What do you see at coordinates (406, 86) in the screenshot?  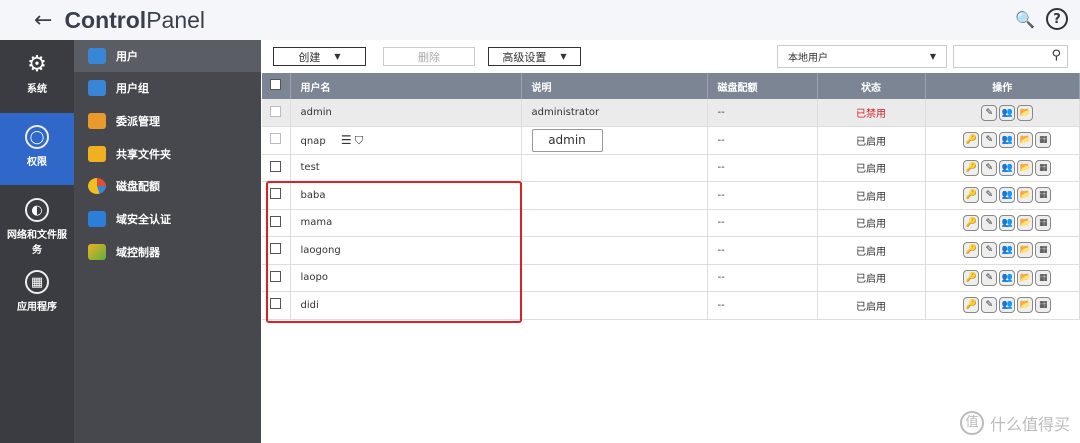 I see `col-username: 用户名` at bounding box center [406, 86].